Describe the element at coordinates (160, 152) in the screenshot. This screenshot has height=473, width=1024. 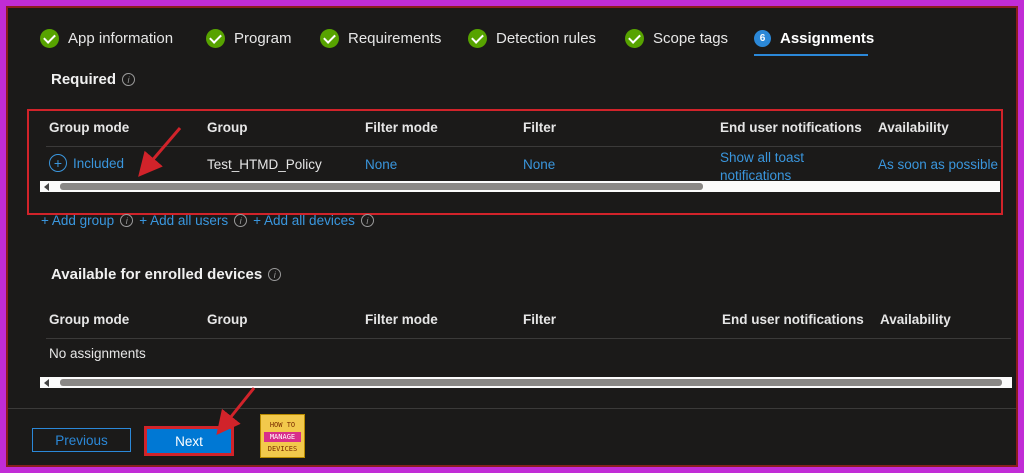
I see `arrow-to-included` at that location.